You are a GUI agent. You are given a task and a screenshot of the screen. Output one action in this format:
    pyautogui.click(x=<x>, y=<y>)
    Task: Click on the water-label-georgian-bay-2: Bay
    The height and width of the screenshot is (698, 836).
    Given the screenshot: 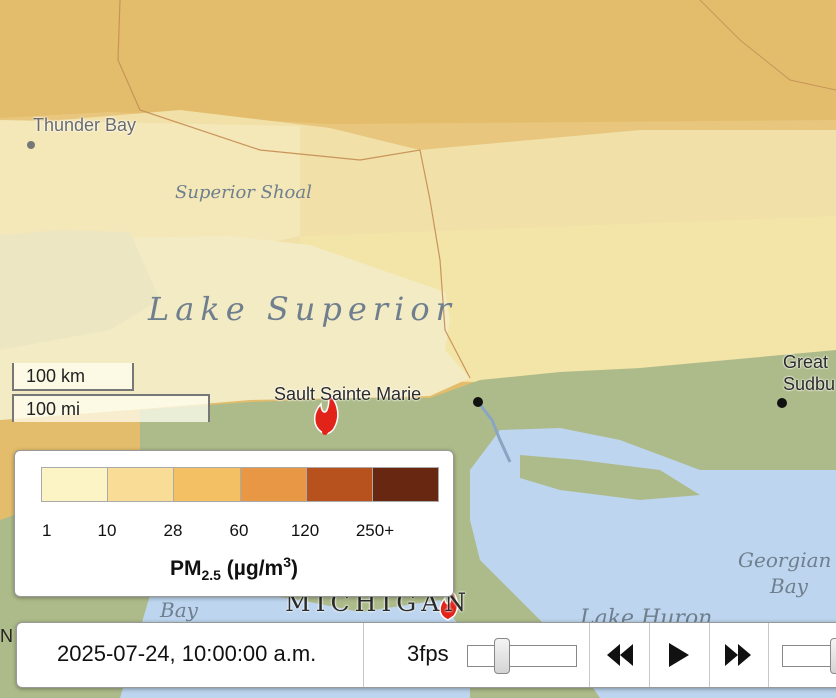 What is the action you would take?
    pyautogui.click(x=789, y=586)
    